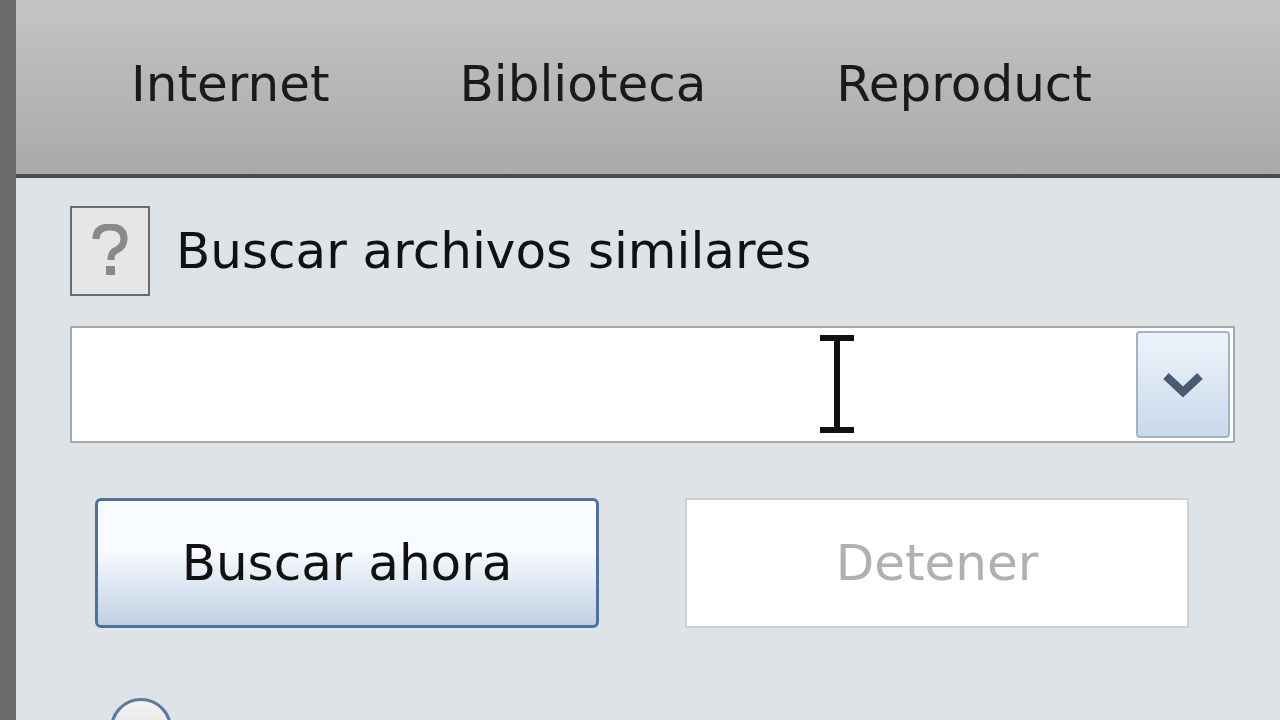 The image size is (1280, 720). I want to click on search-button: Buscar ahora, so click(347, 563).